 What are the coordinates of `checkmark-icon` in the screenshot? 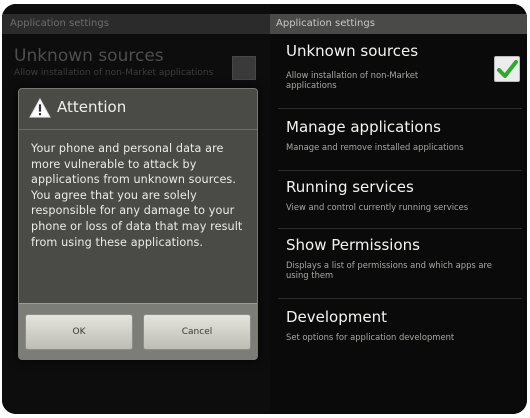 It's located at (507, 69).